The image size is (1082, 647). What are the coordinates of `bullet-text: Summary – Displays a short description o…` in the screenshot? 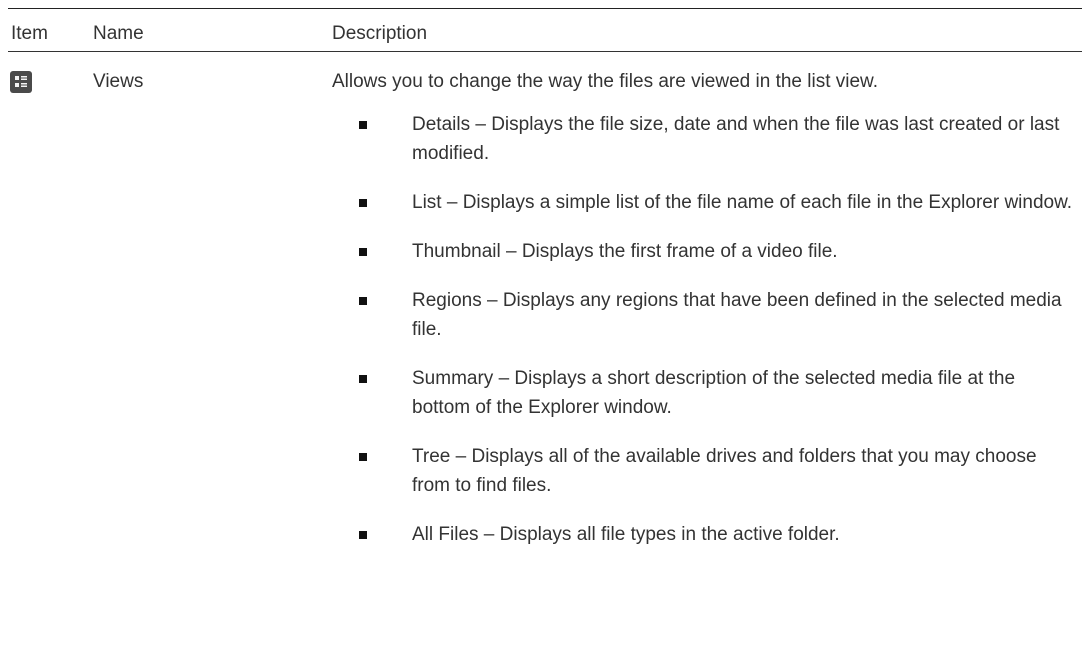 It's located at (714, 393).